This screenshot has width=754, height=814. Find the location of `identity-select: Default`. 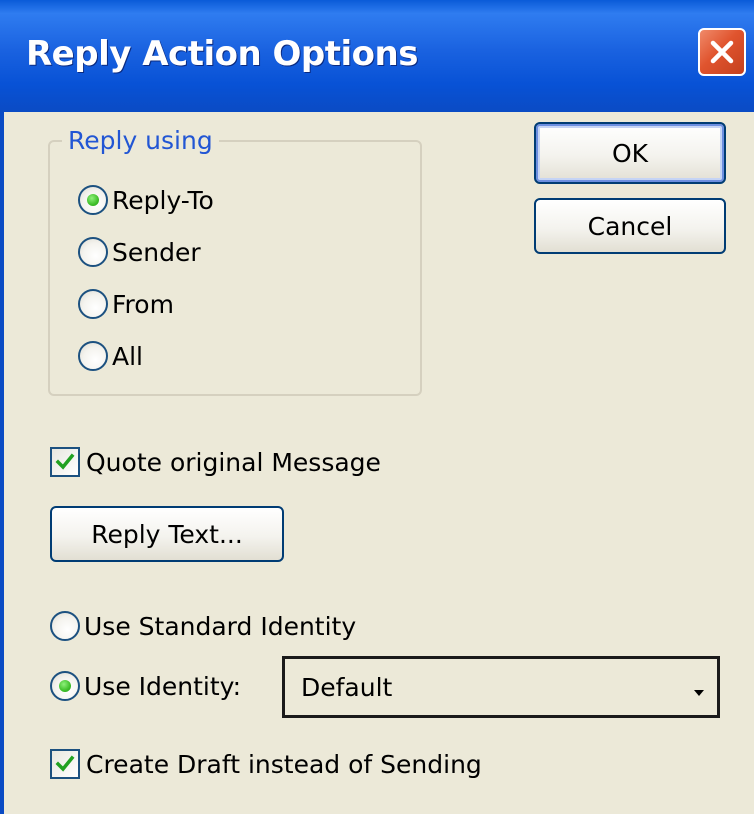

identity-select: Default is located at coordinates (501, 687).